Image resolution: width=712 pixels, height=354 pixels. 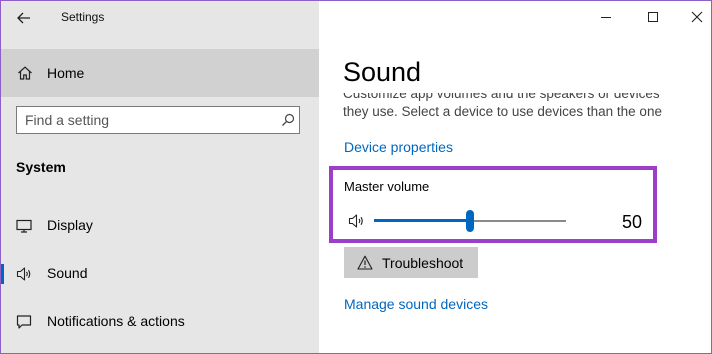 I want to click on slider-thumb, so click(x=470, y=221).